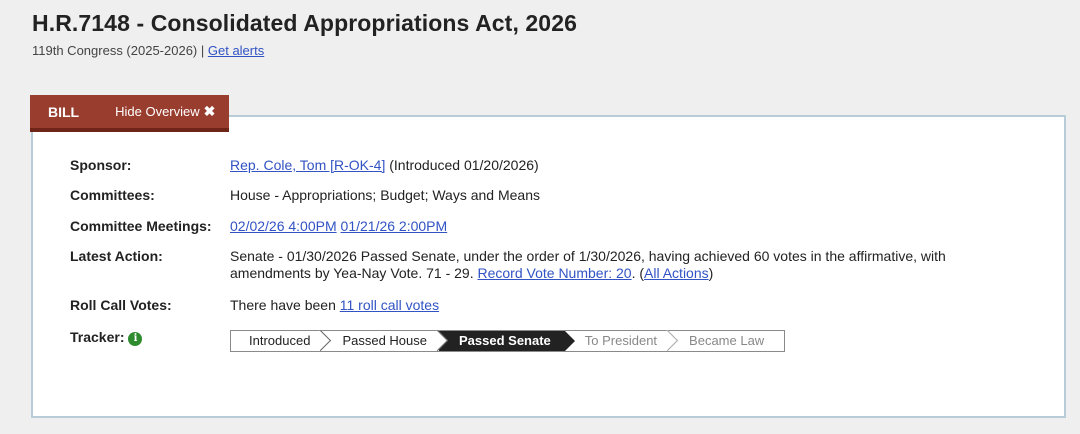  I want to click on tracker-label-row: Tracker: i, so click(106, 337).